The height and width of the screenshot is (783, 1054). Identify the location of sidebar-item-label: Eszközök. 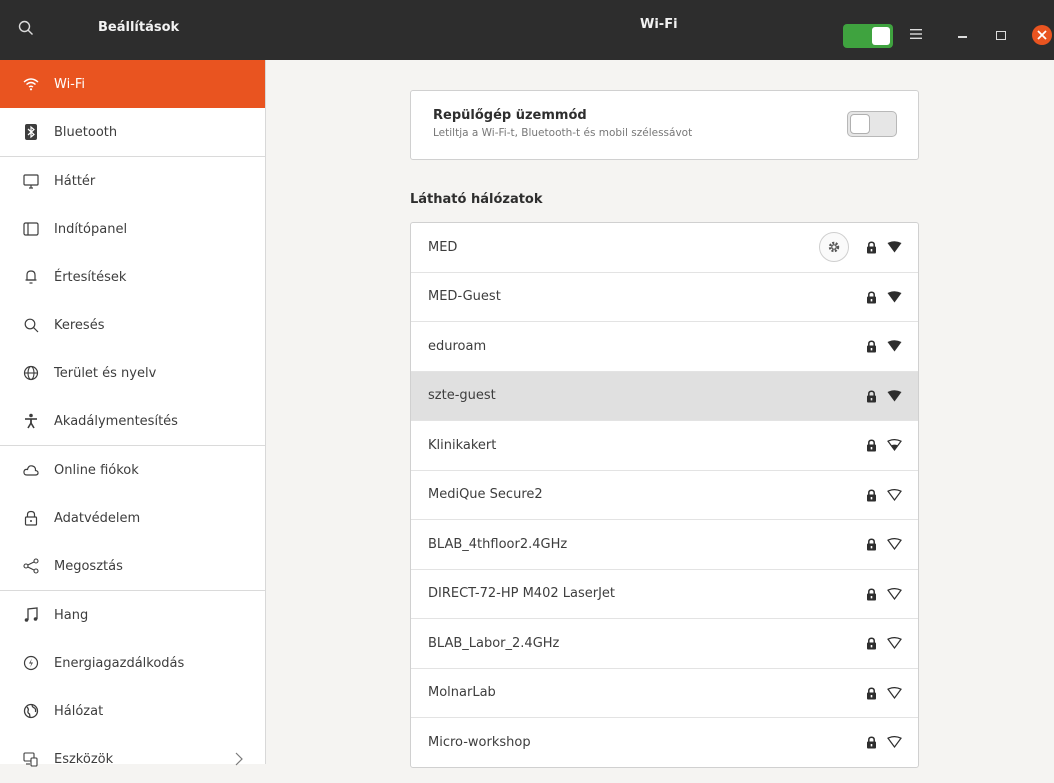
(84, 759).